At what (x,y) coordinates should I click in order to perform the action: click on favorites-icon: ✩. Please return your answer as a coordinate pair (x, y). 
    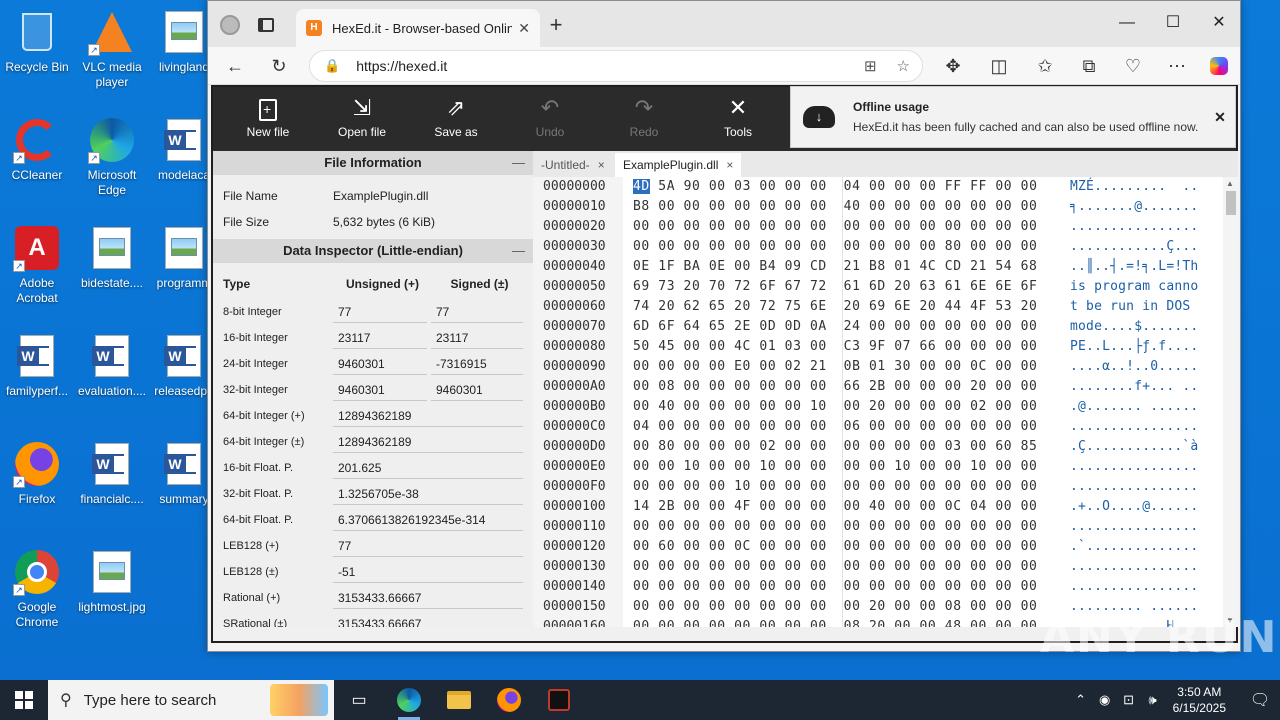
    Looking at the image, I should click on (1045, 66).